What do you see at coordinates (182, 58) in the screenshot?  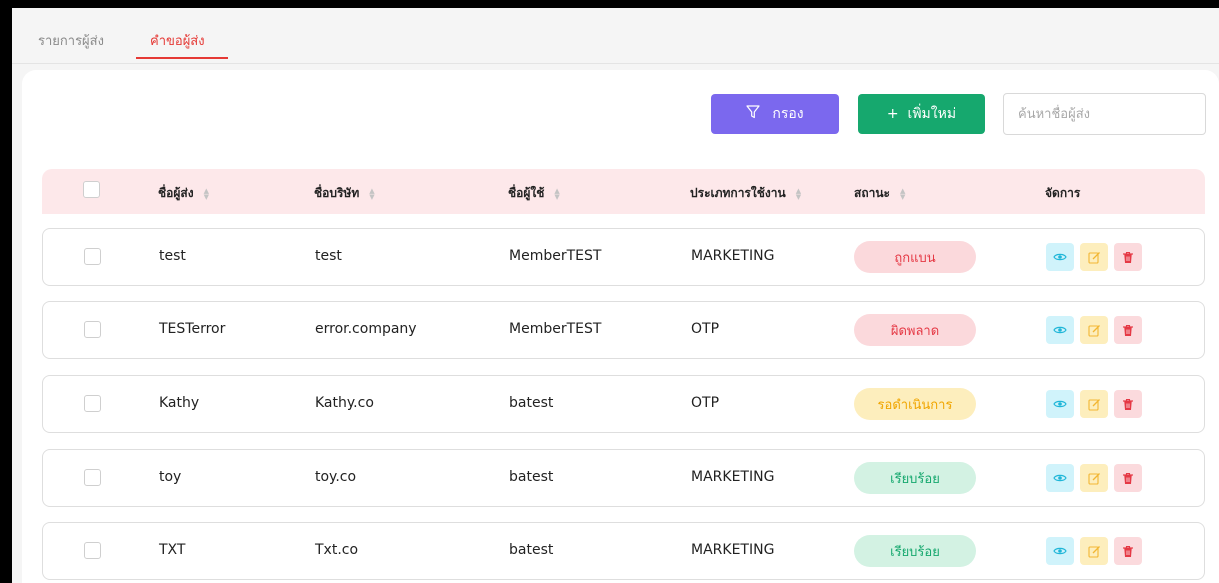 I see `active-tab-indicator` at bounding box center [182, 58].